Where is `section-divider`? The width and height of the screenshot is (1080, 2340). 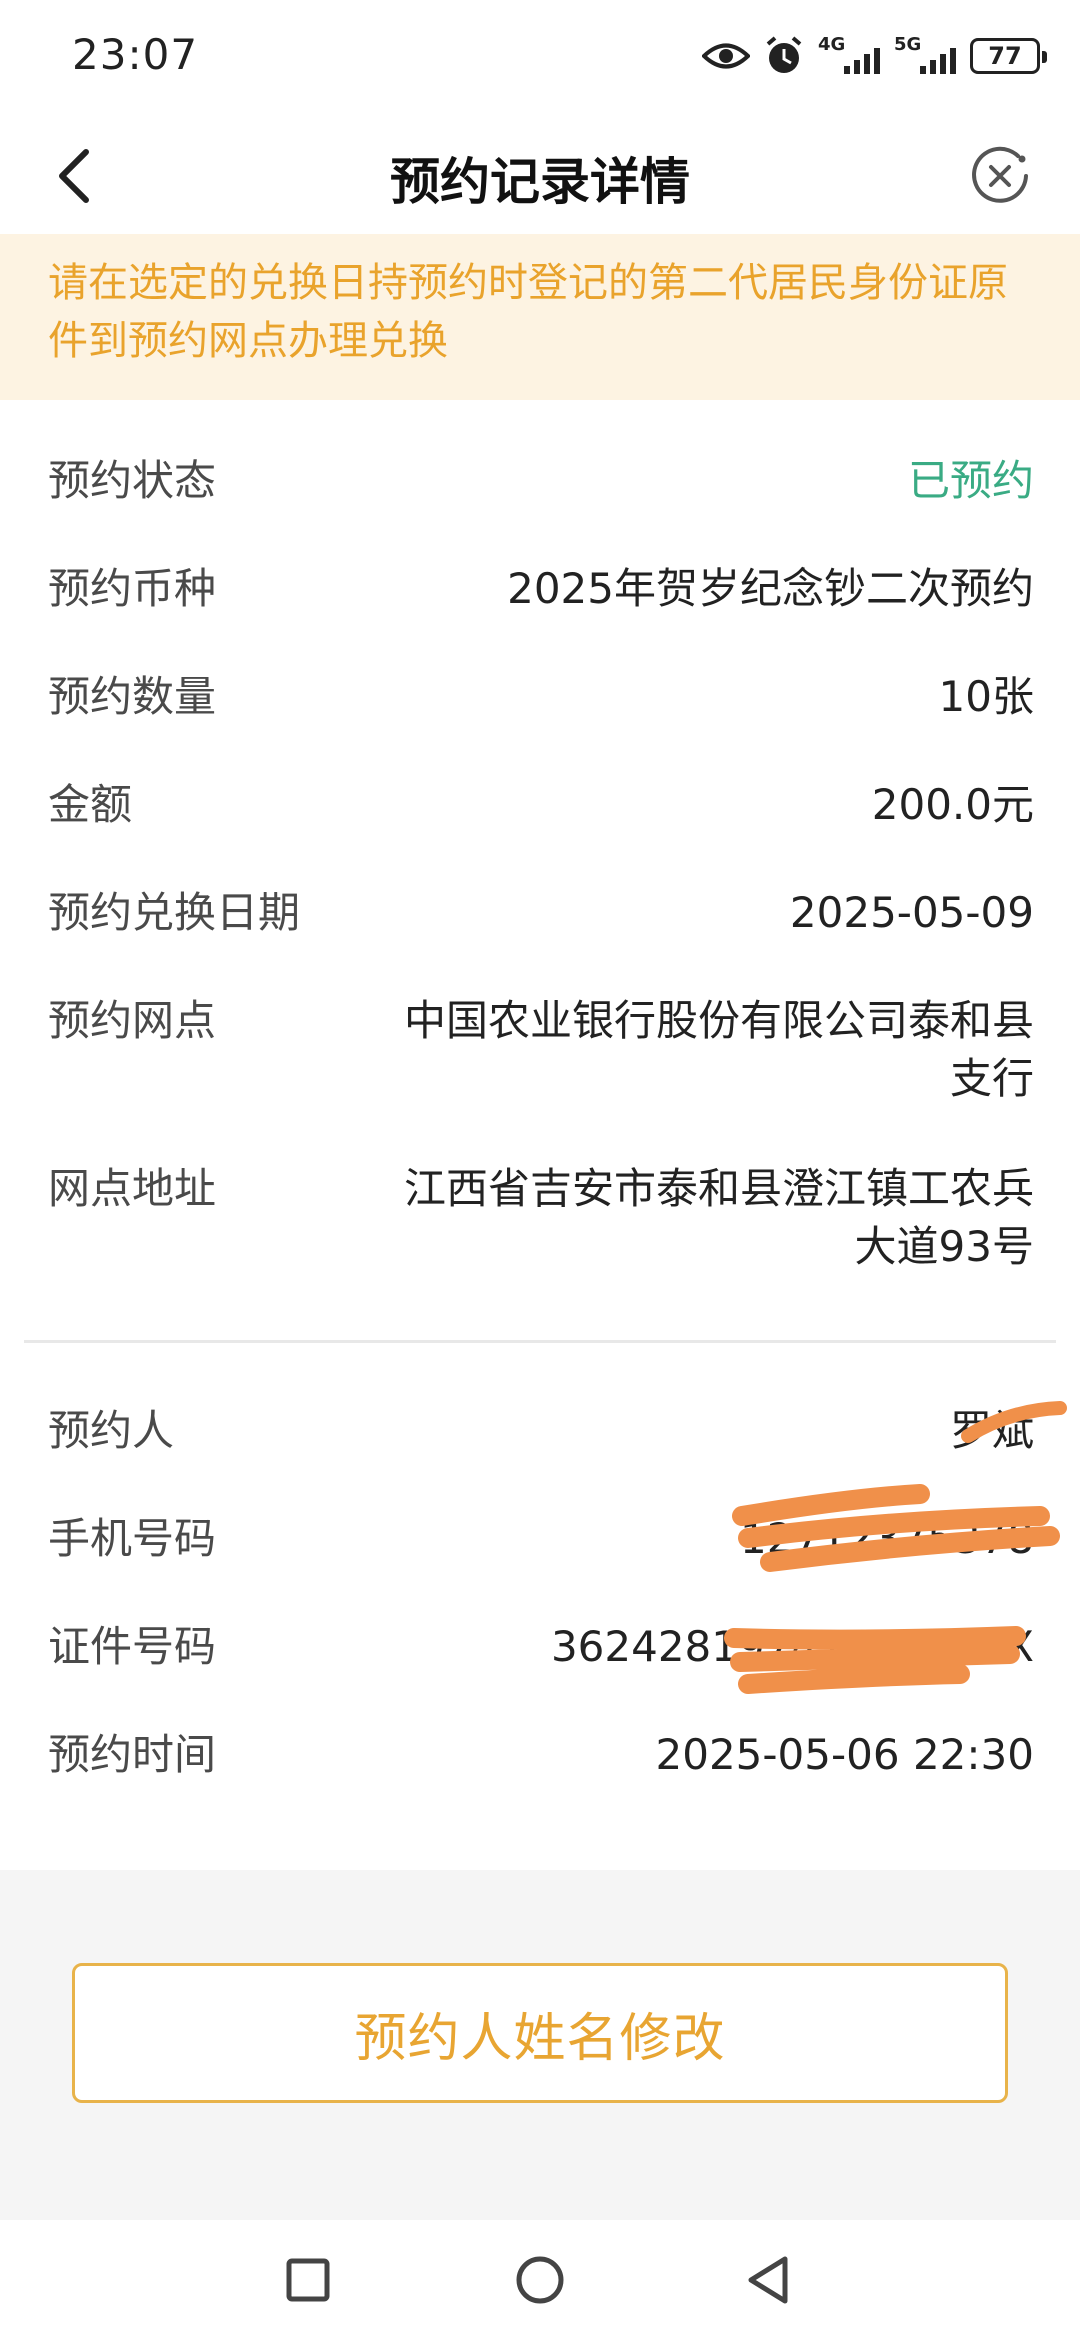
section-divider is located at coordinates (540, 1341).